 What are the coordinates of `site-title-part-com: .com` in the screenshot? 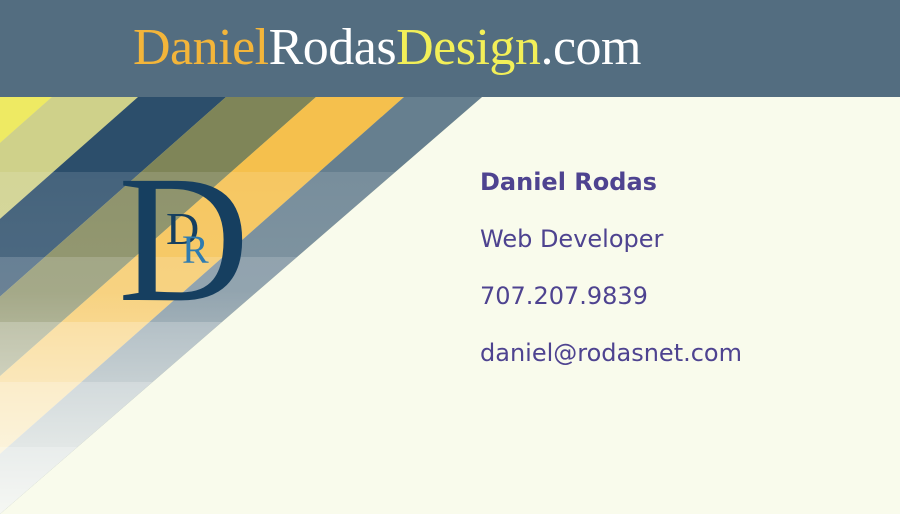 It's located at (590, 47).